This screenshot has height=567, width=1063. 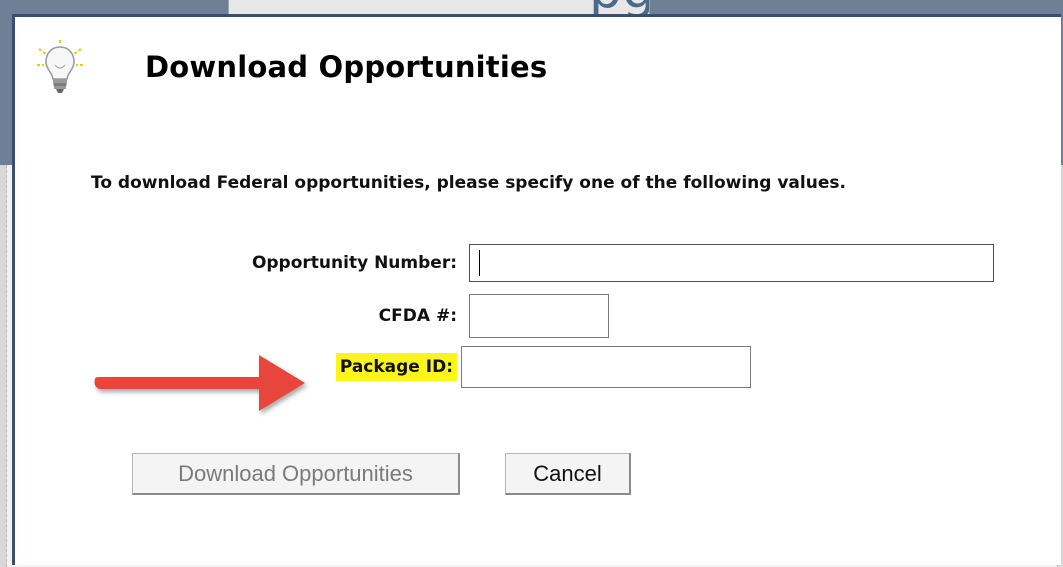 What do you see at coordinates (199, 383) in the screenshot?
I see `annotation-arrow-icon` at bounding box center [199, 383].